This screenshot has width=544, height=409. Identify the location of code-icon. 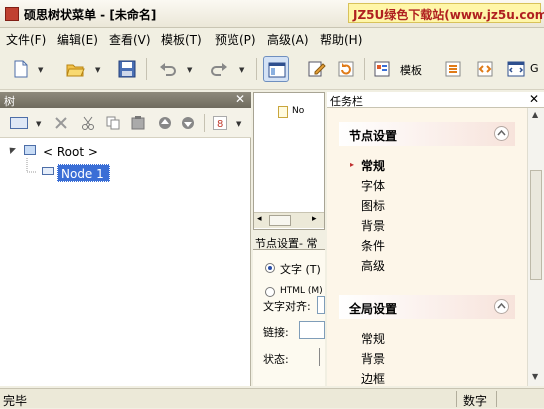
(485, 69).